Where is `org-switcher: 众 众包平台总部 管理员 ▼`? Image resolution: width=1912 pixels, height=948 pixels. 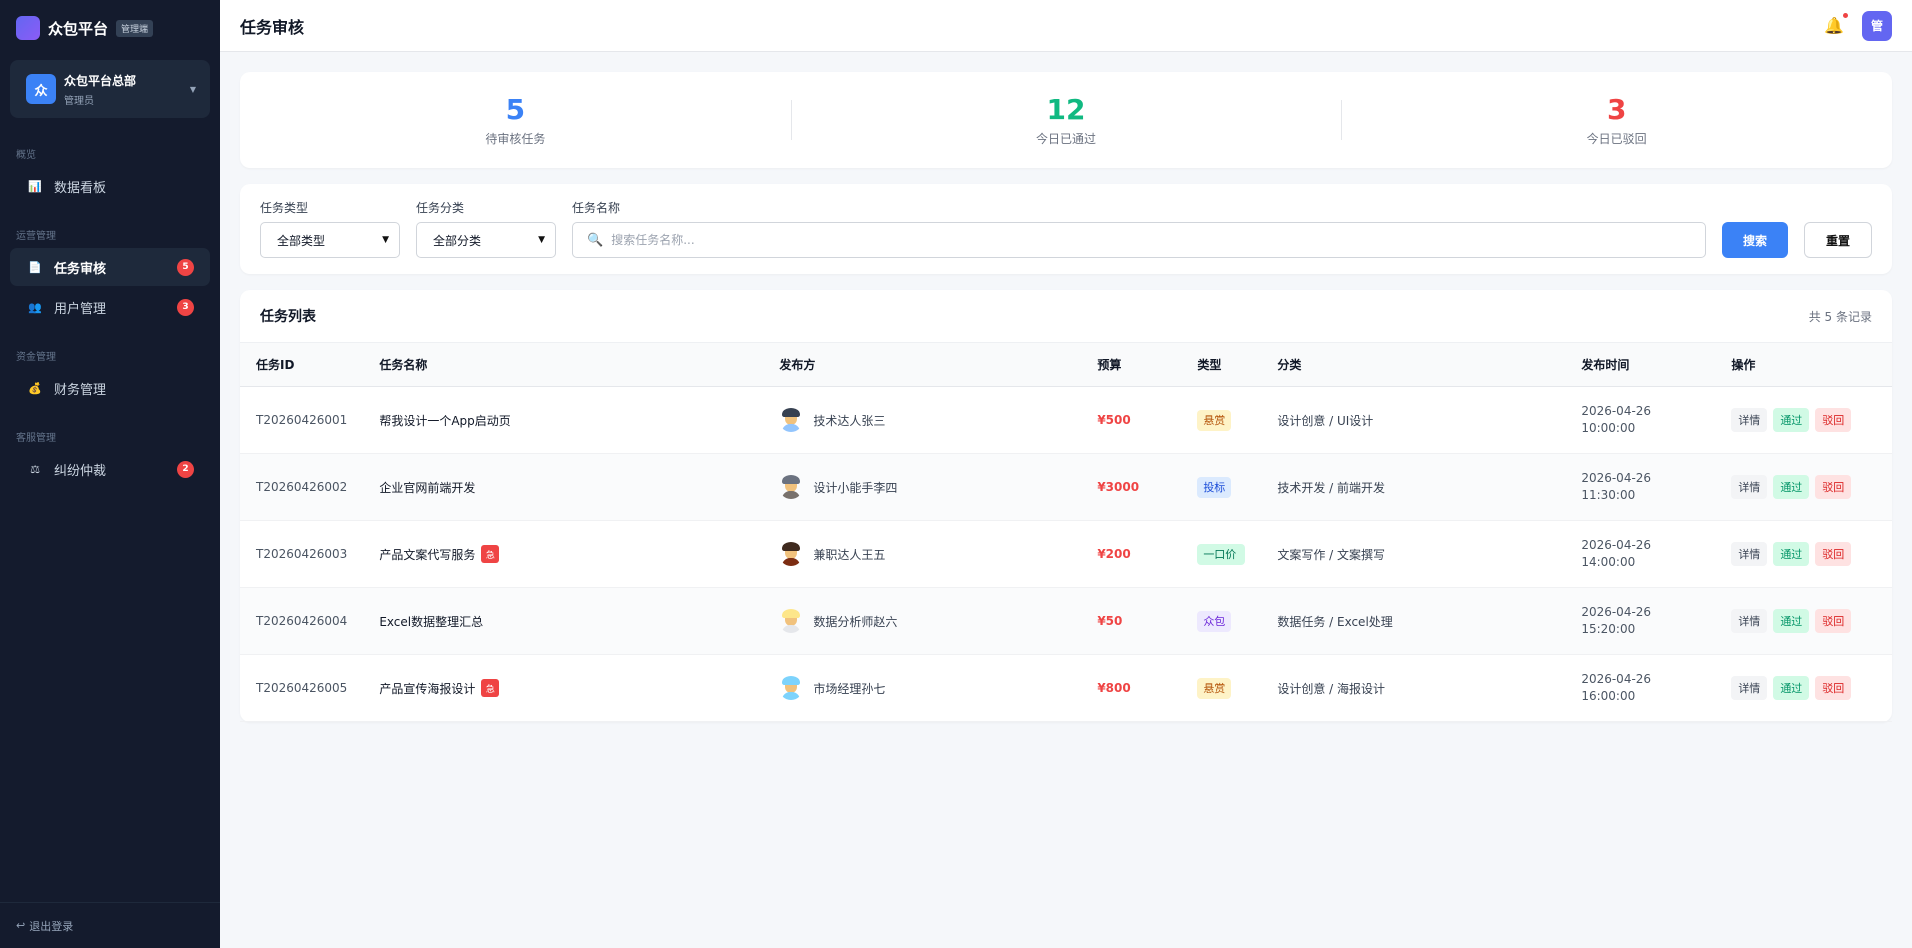 org-switcher: 众 众包平台总部 管理员 ▼ is located at coordinates (110, 89).